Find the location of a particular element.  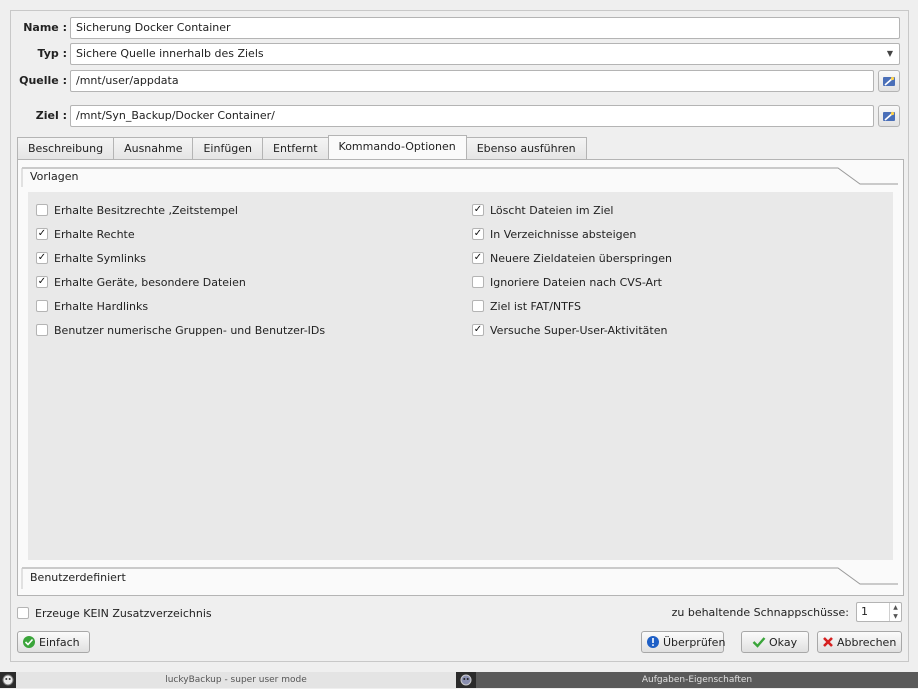

tab-also-execute: Ebenso ausführen is located at coordinates (526, 148).